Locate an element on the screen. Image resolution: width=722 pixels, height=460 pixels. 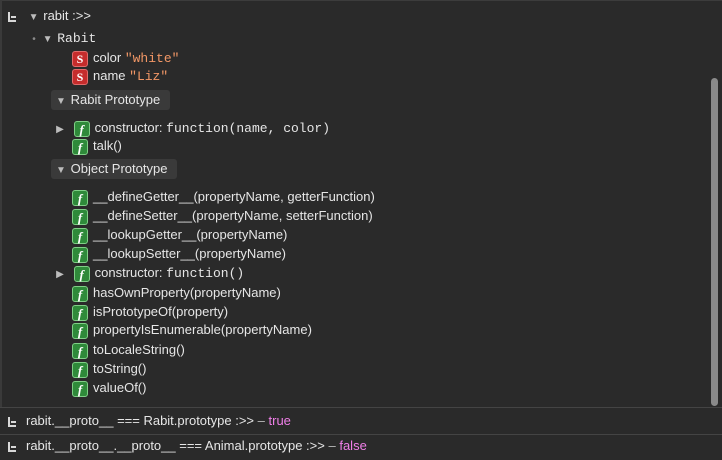
boolean-result: false is located at coordinates (353, 445).